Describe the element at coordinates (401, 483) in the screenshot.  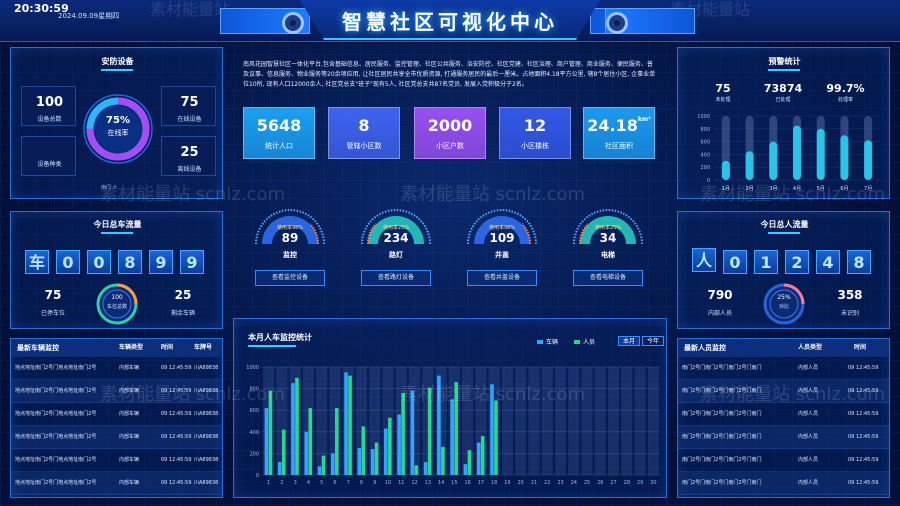
I see `x-tick-label: 11` at that location.